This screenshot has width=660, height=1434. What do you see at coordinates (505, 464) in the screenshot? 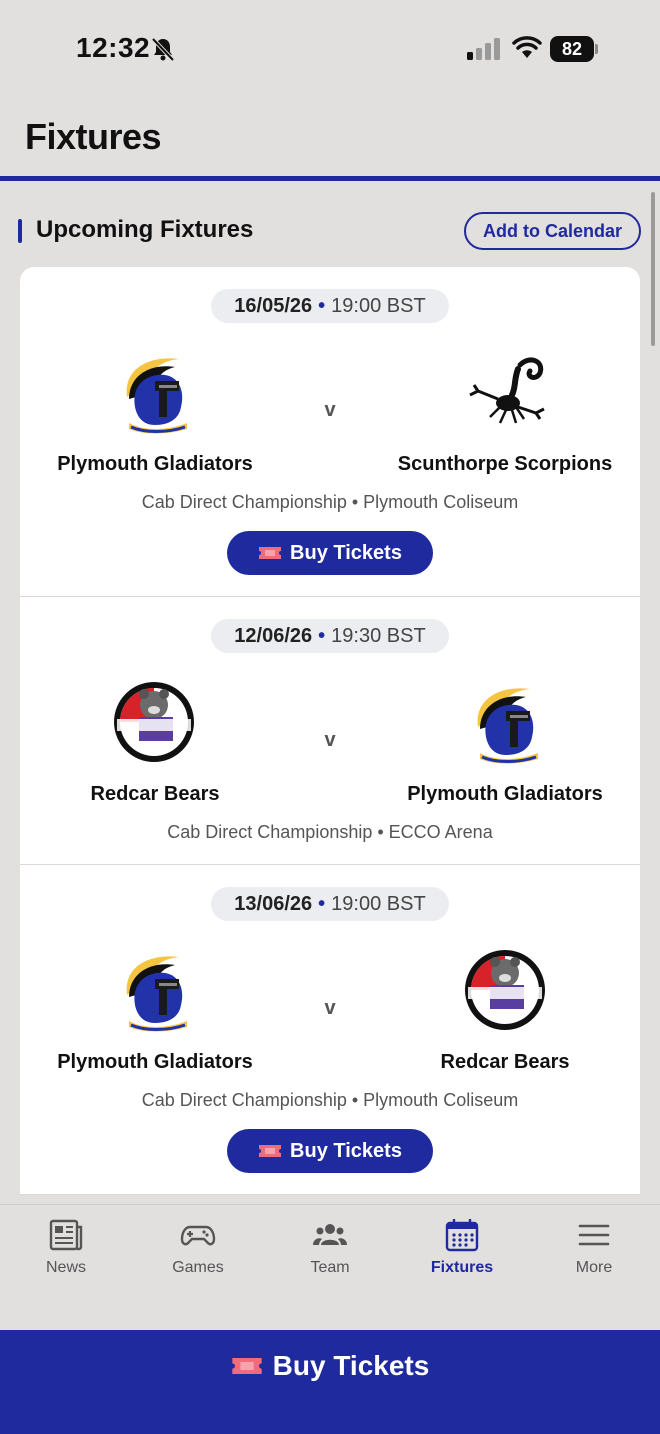
I see `away-team-name: Scunthorpe Scorpions` at bounding box center [505, 464].